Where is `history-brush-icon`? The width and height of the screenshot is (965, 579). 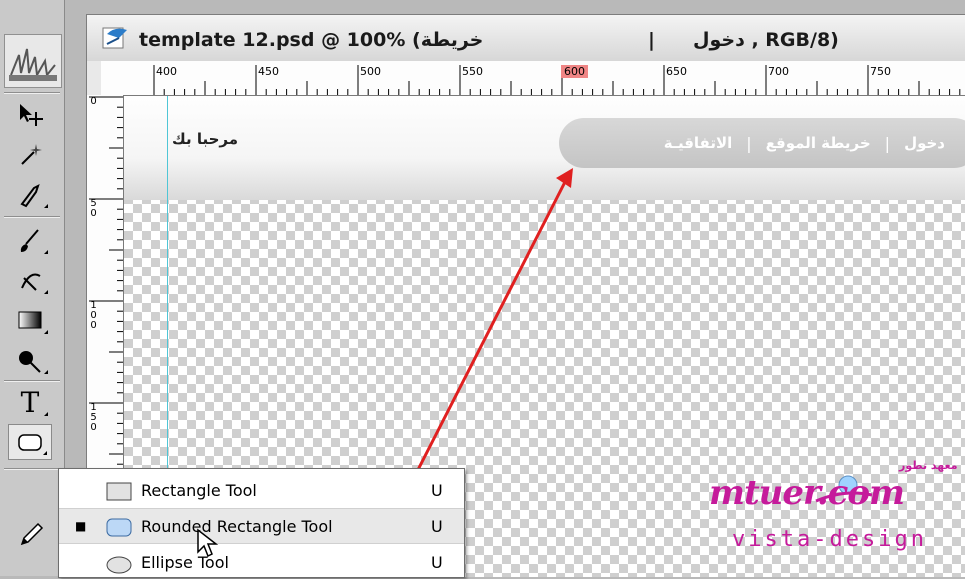 history-brush-icon is located at coordinates (31, 282).